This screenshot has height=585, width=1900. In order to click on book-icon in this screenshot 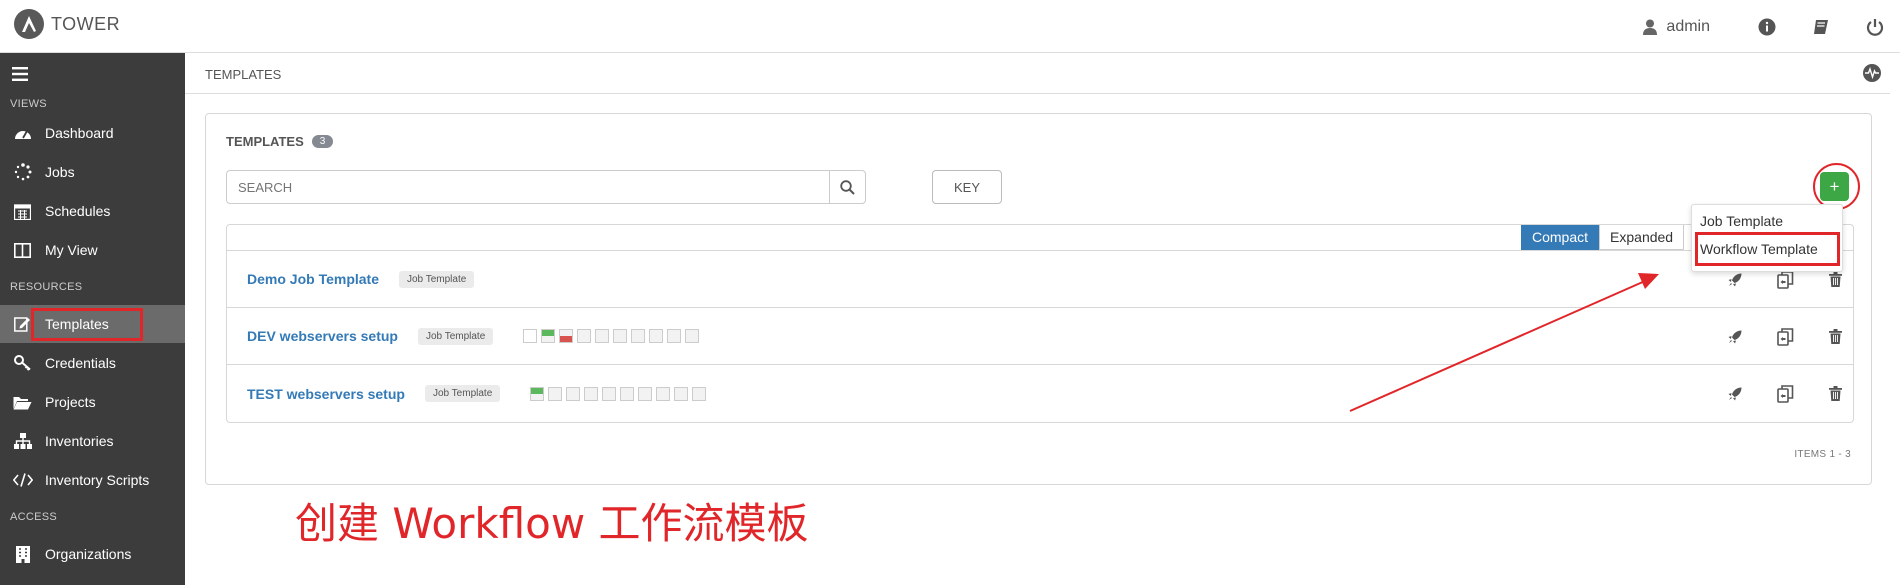, I will do `click(1821, 26)`.